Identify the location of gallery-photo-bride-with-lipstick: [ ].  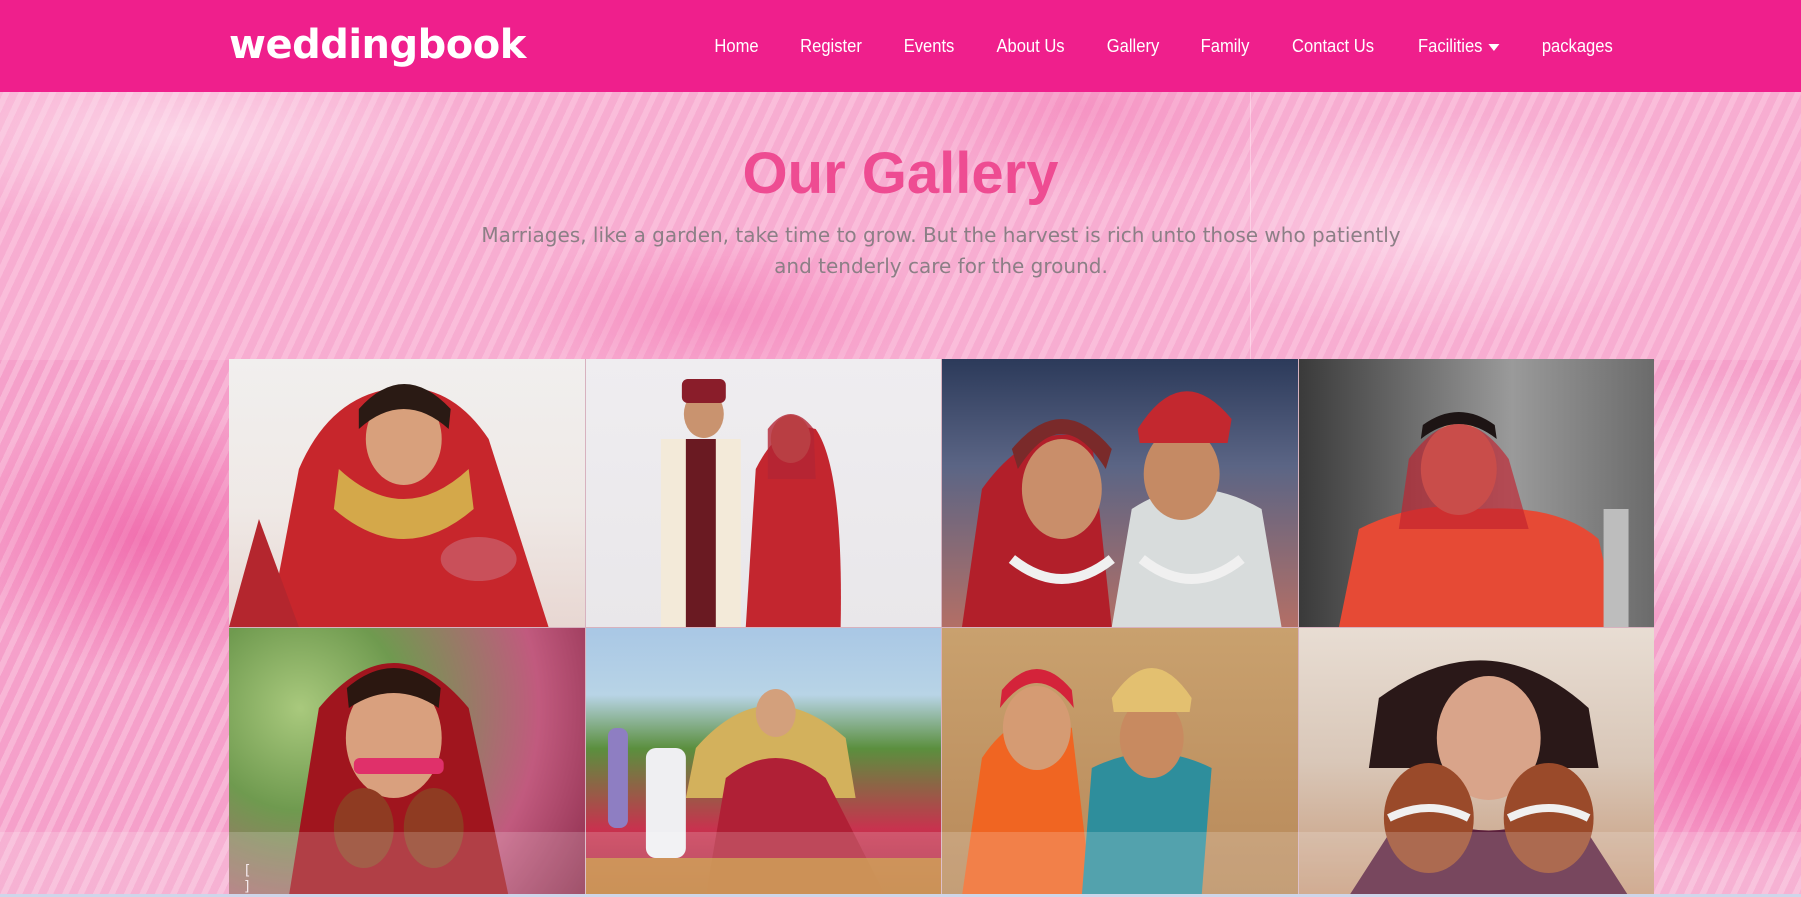
(407, 762).